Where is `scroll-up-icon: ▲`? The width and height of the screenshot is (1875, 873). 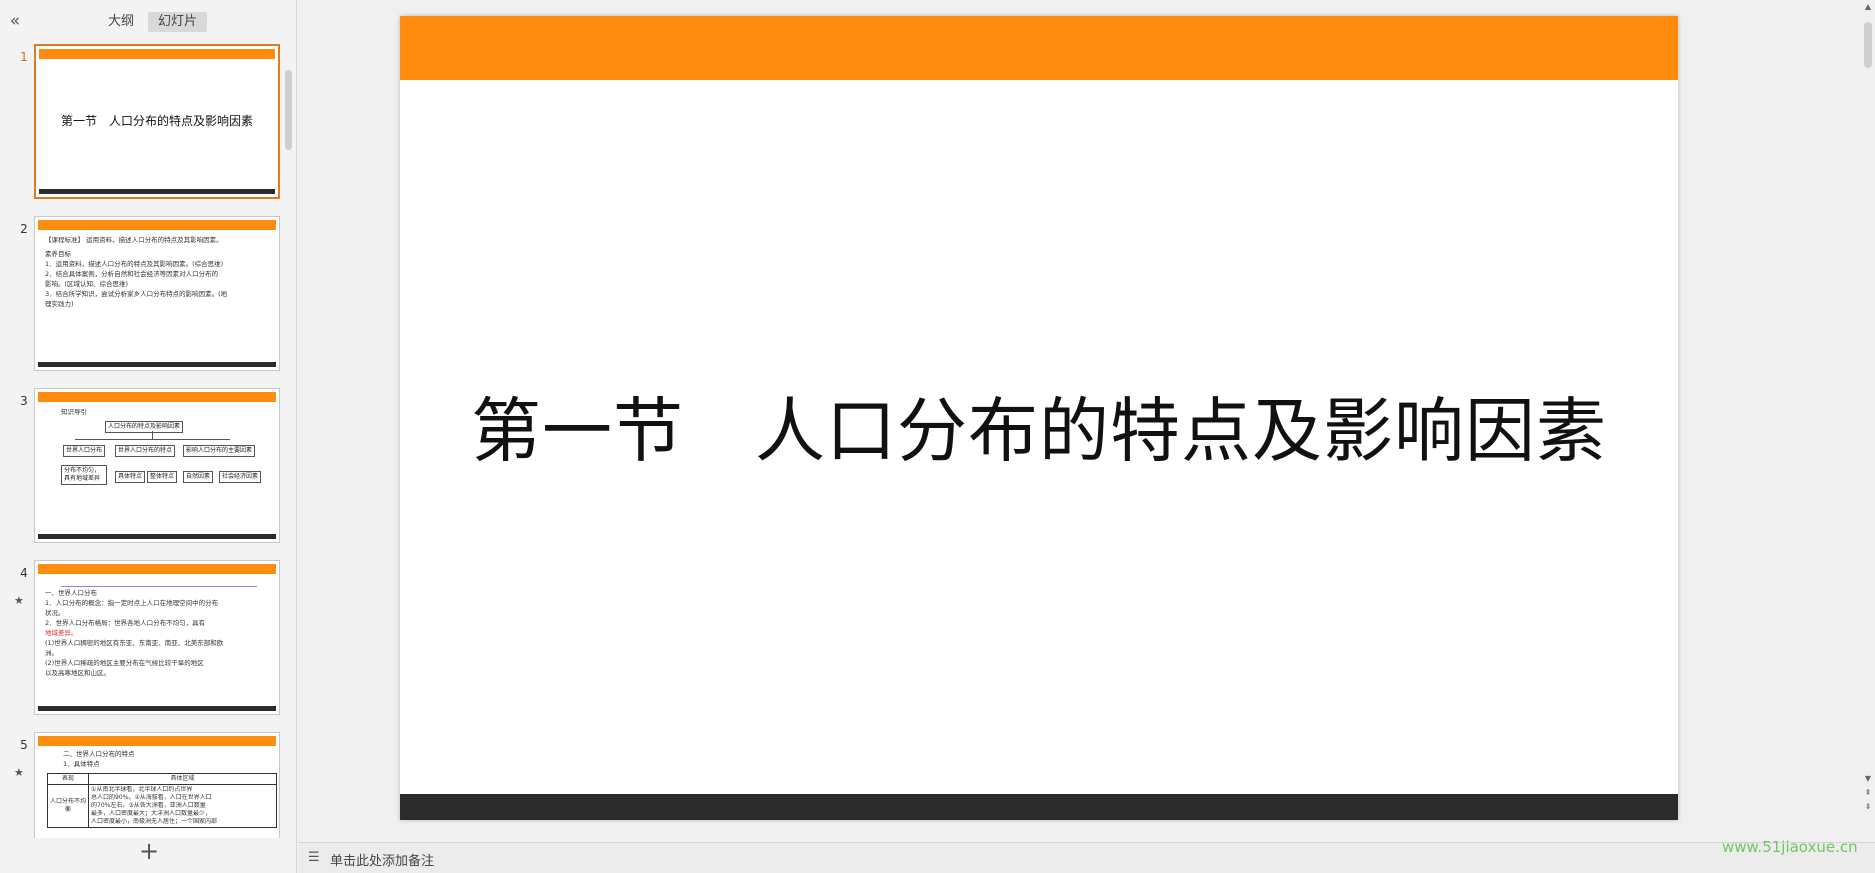
scroll-up-icon: ▲ is located at coordinates (1868, 7).